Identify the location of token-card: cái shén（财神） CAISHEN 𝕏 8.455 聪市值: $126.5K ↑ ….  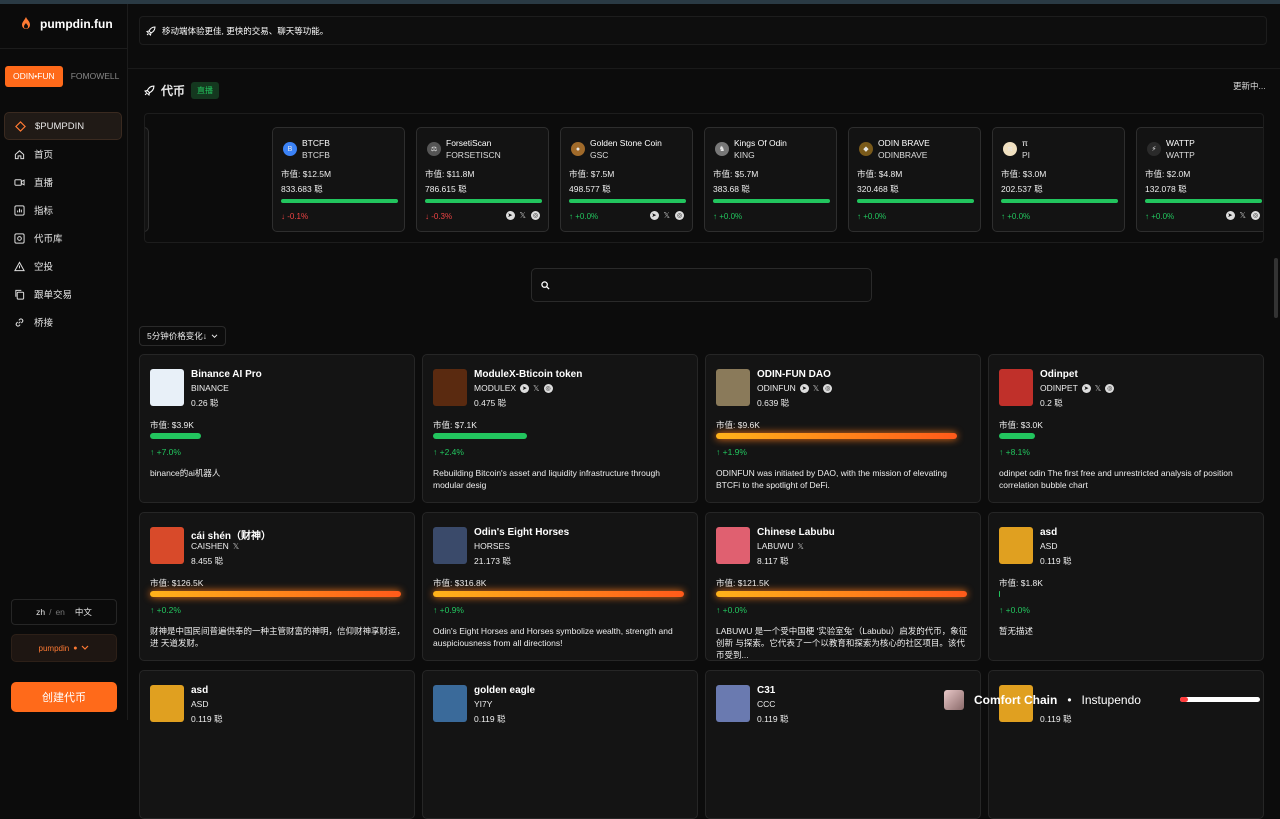
(277, 586).